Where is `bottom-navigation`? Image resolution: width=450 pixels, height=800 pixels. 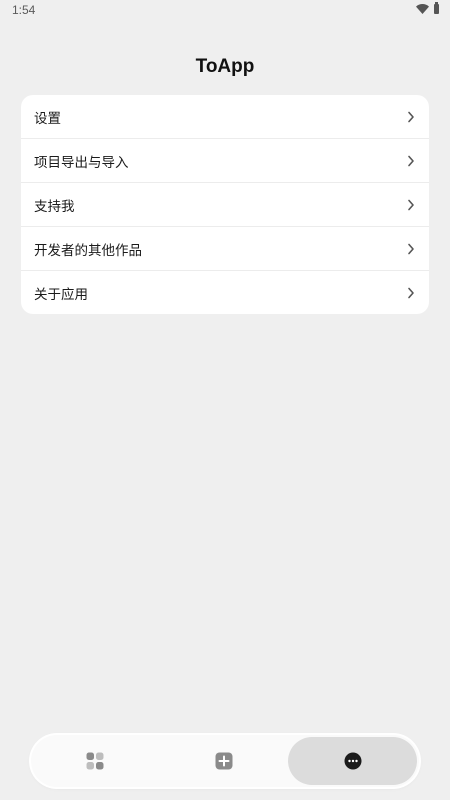
bottom-navigation is located at coordinates (225, 761).